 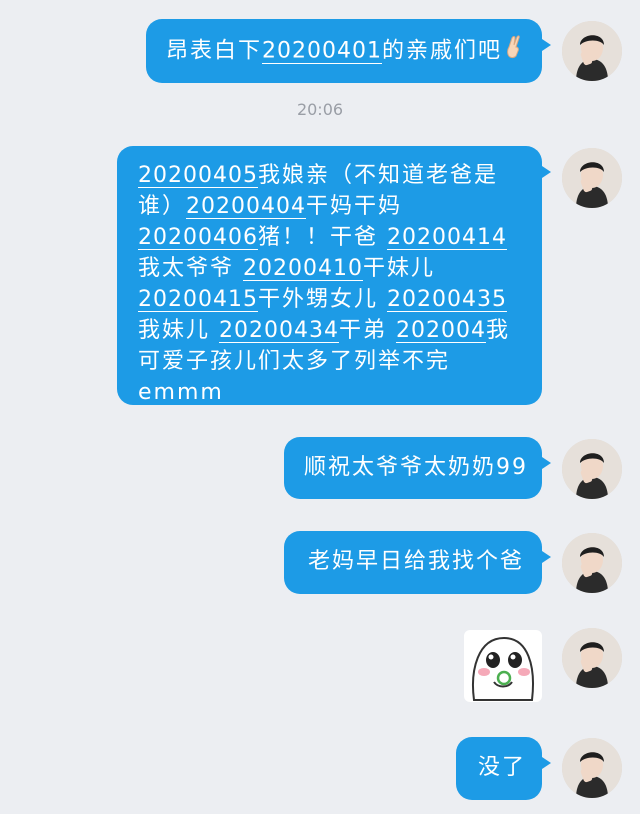 I want to click on date-tag: 20200414, so click(x=446, y=237).